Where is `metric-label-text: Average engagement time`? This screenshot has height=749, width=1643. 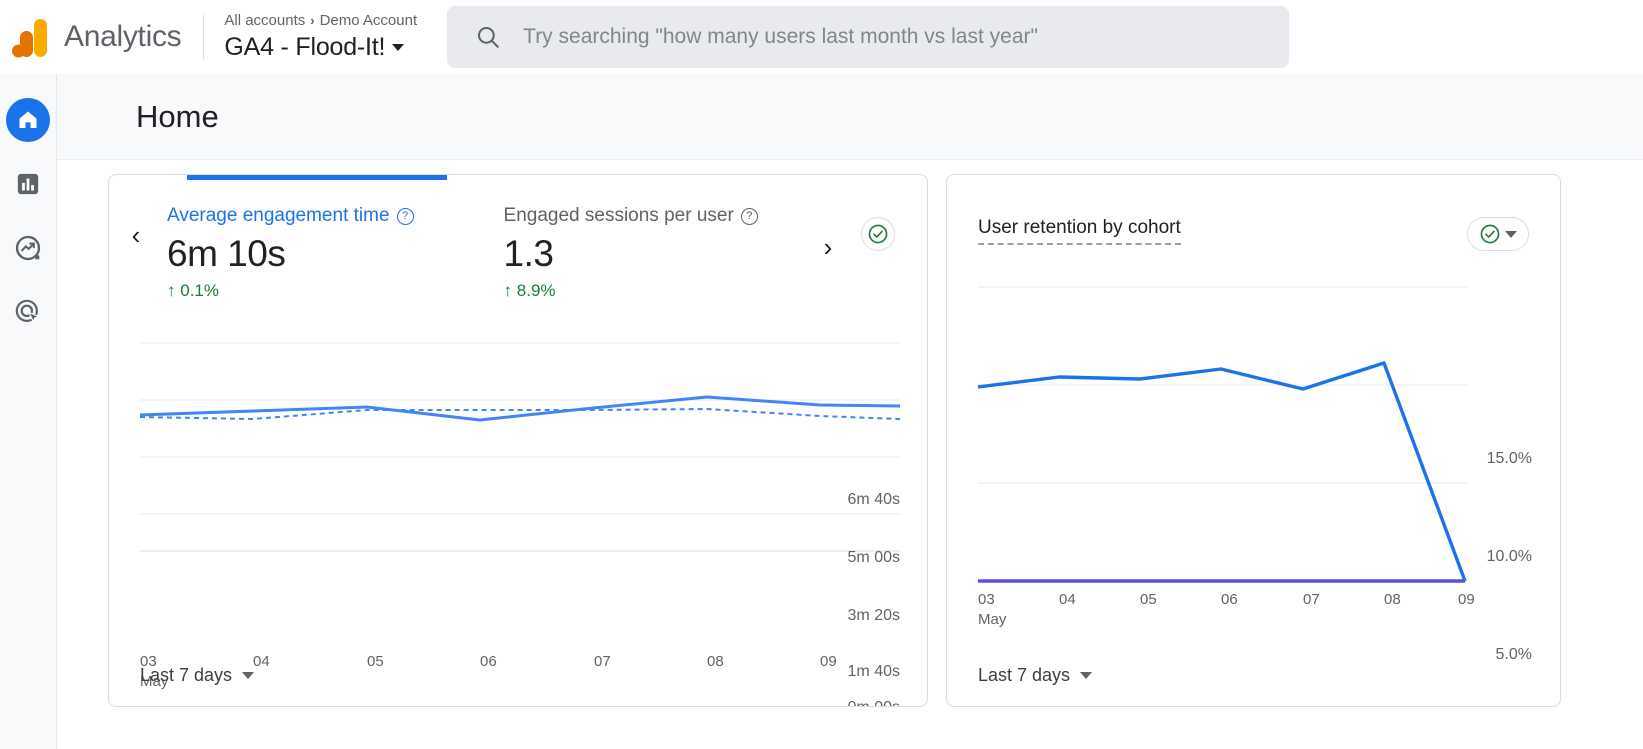 metric-label-text: Average engagement time is located at coordinates (278, 215).